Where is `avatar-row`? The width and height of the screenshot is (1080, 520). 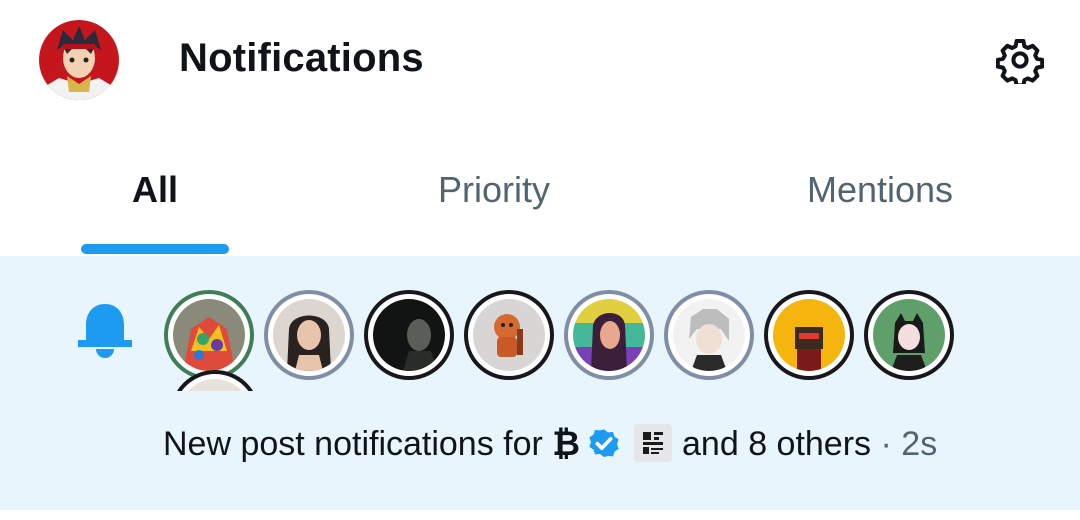 avatar-row is located at coordinates (564, 340).